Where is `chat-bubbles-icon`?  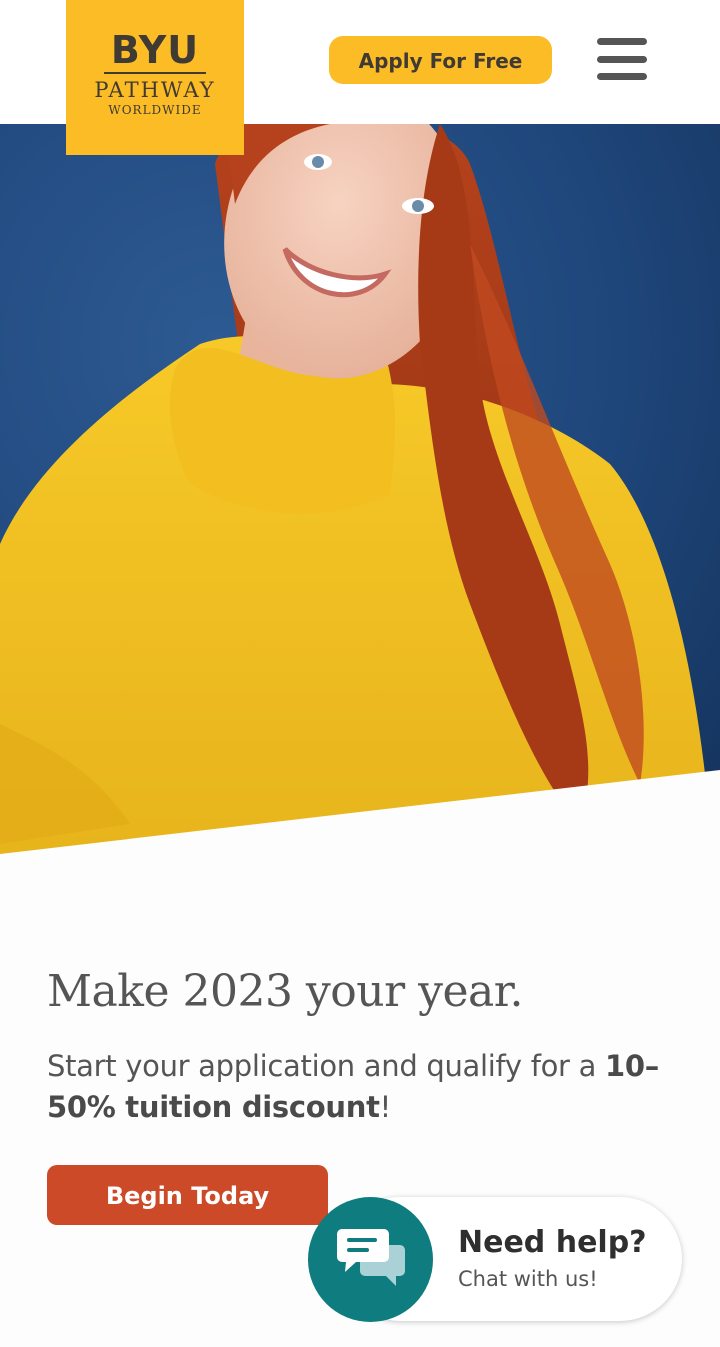 chat-bubbles-icon is located at coordinates (371, 1257).